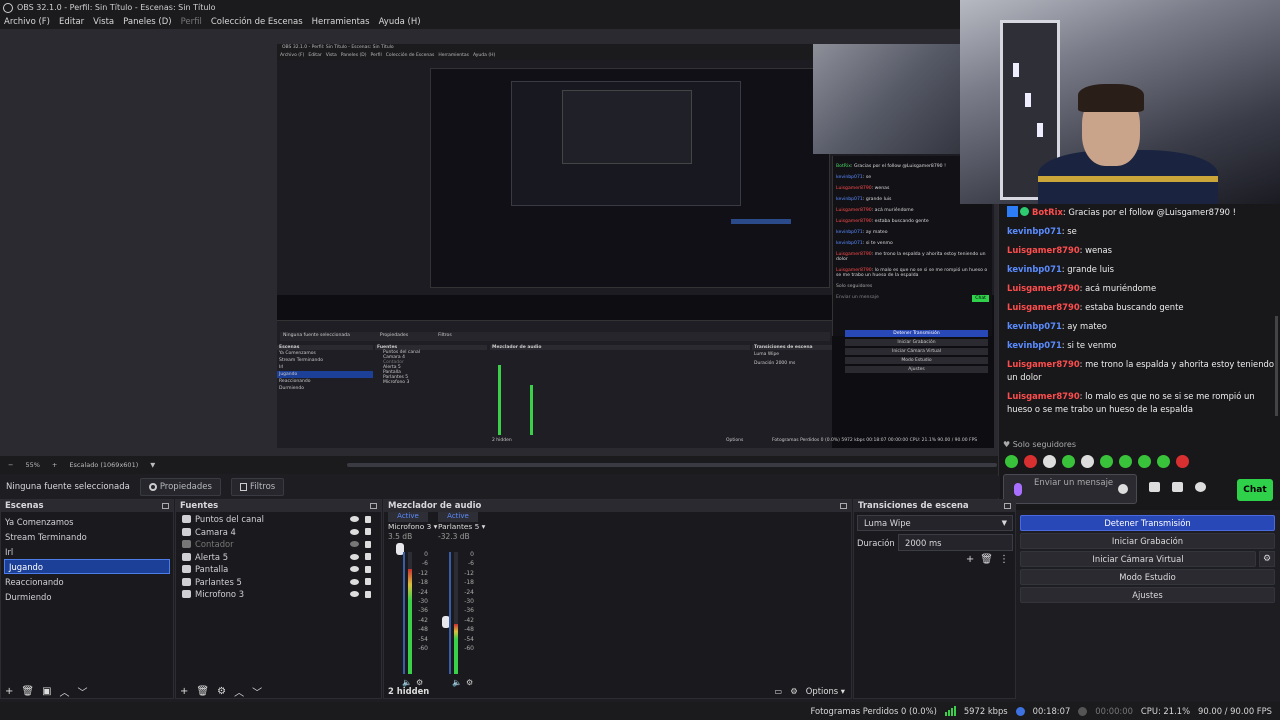 The image size is (1280, 720). Describe the element at coordinates (1147, 595) in the screenshot. I see `settings-button: Ajustes` at that location.